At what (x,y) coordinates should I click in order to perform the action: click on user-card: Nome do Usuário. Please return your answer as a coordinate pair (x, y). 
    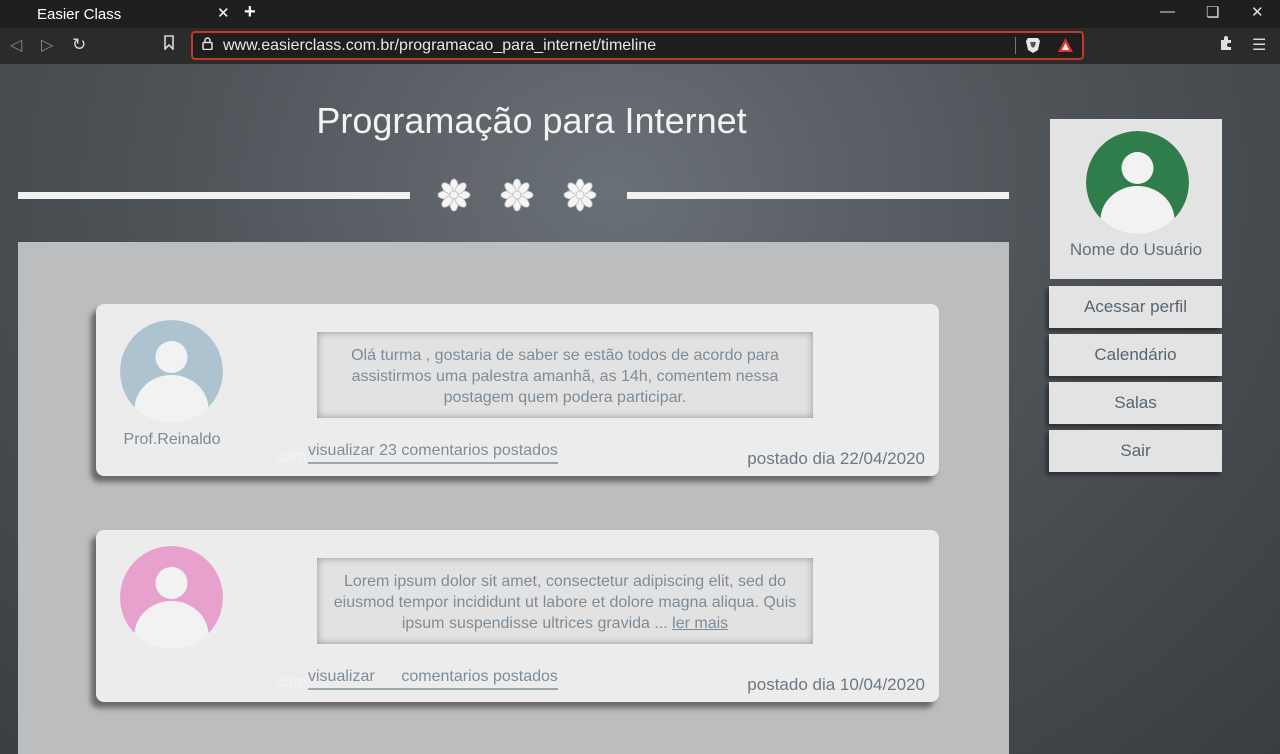
    Looking at the image, I should click on (1136, 199).